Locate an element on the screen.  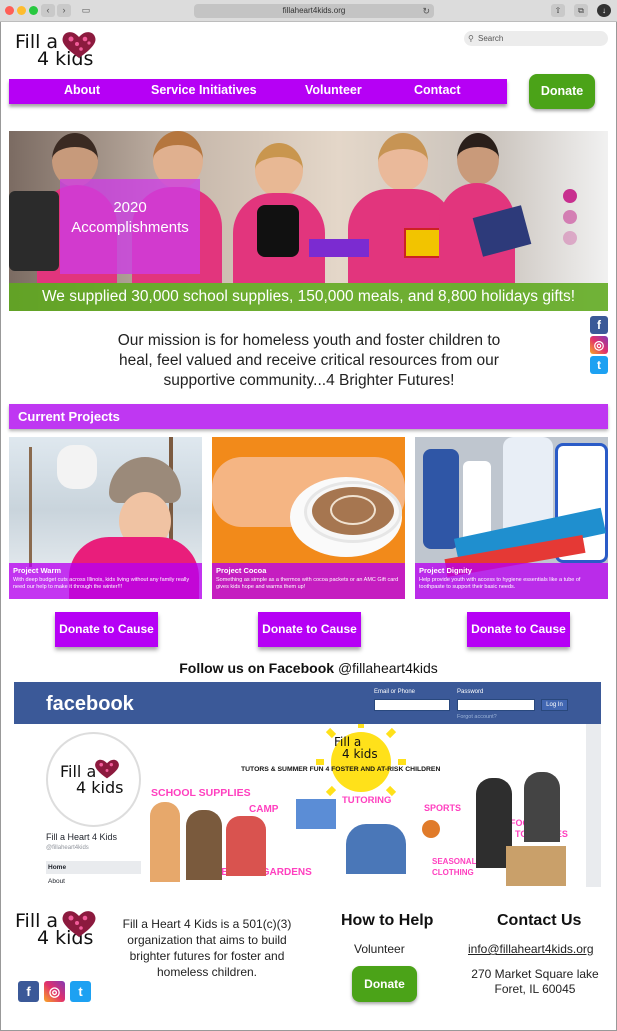
avatar-logo-line2: 4 kids is located at coordinates (100, 787).